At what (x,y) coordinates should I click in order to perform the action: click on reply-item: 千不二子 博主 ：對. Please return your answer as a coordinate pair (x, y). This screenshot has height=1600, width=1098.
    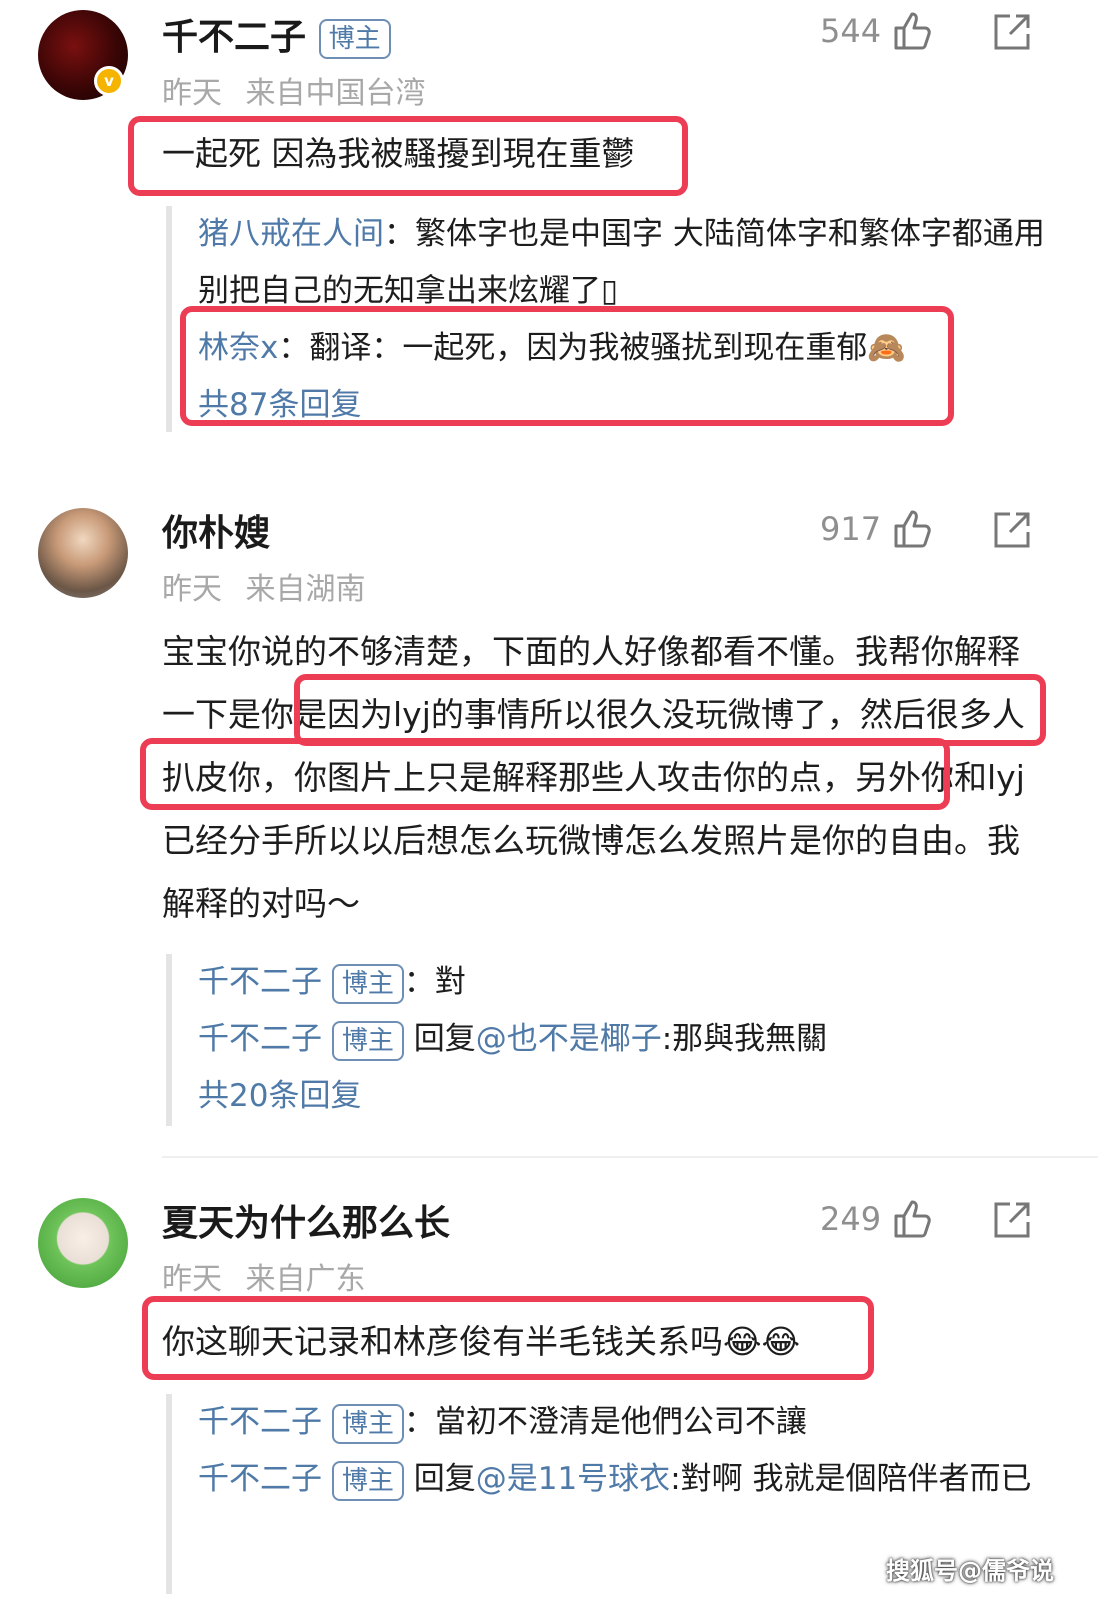
    Looking at the image, I should click on (512, 982).